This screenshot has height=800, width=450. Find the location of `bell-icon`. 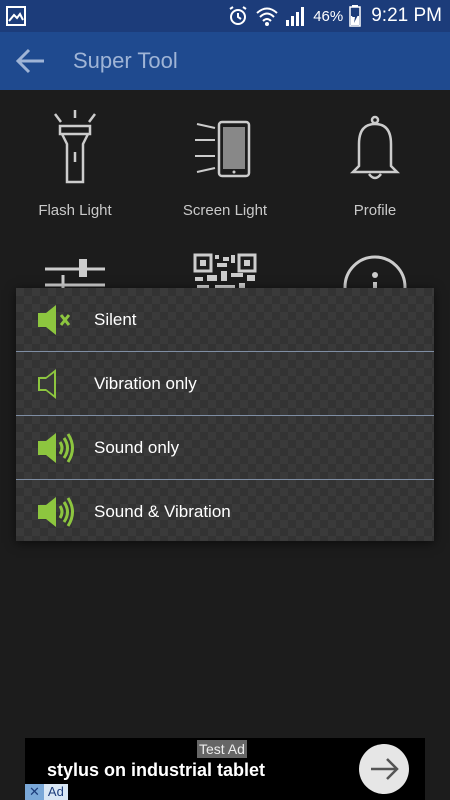

bell-icon is located at coordinates (375, 147).